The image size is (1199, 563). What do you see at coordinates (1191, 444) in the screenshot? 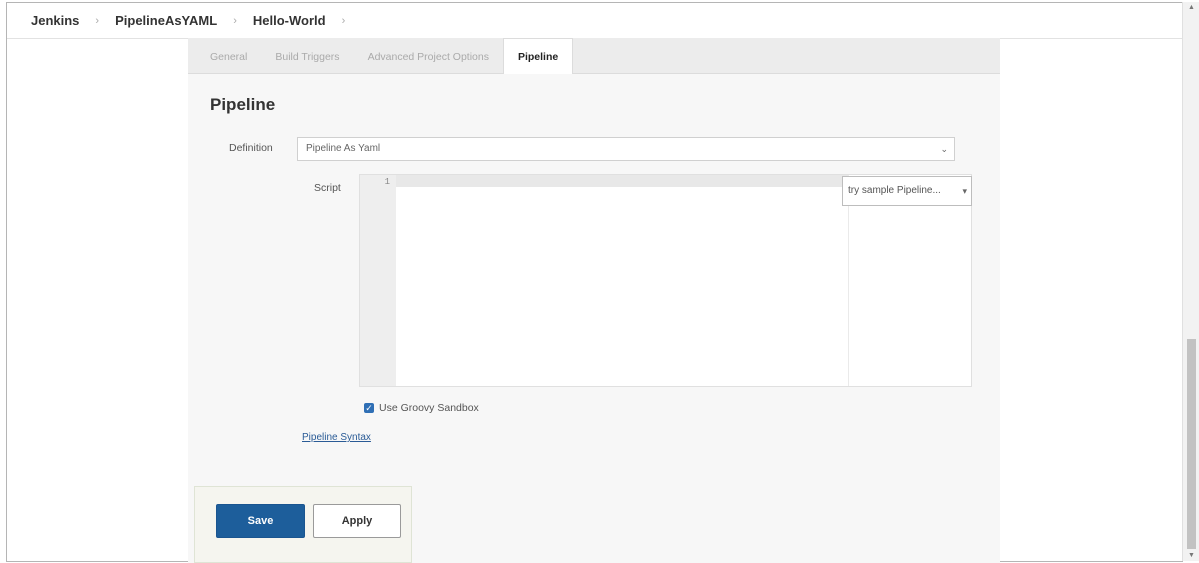
I see `scroll-thumb` at bounding box center [1191, 444].